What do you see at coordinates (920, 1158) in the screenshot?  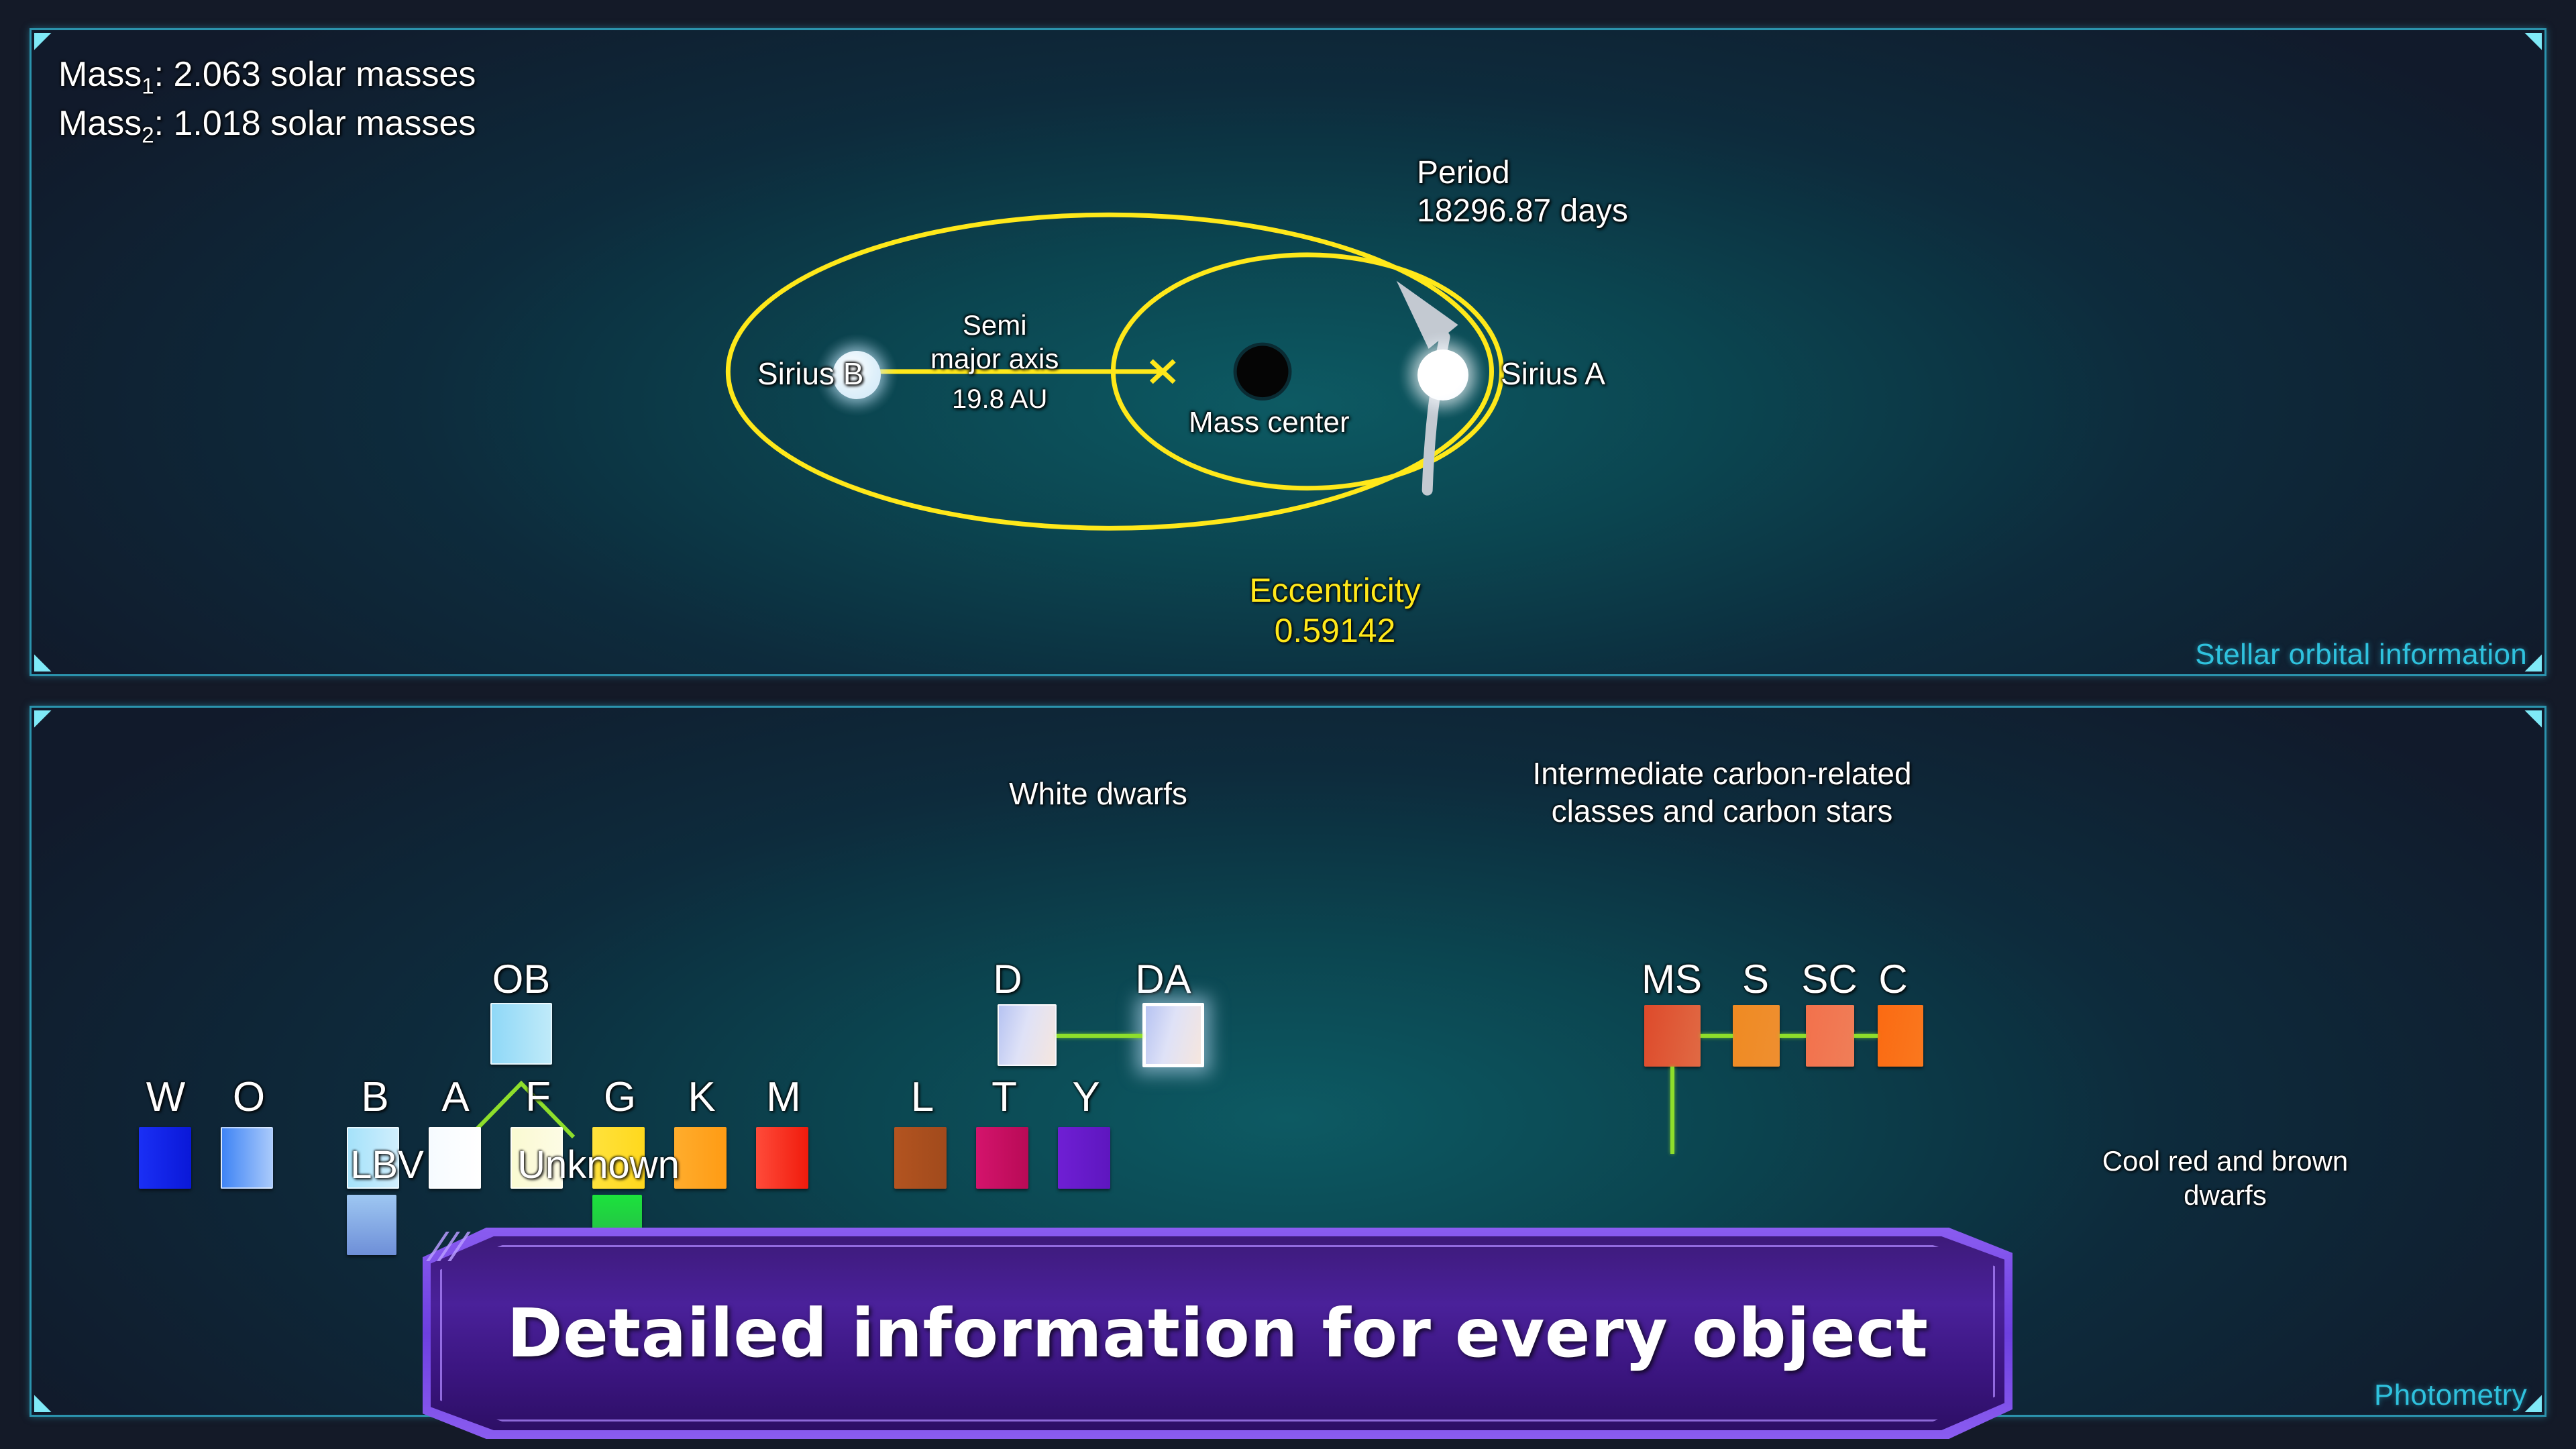 I see `class-swatch-l` at bounding box center [920, 1158].